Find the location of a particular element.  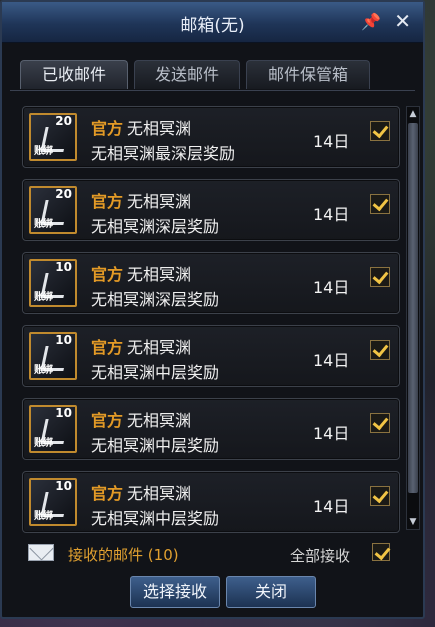

select-receive-button: 选择接收 is located at coordinates (175, 592).